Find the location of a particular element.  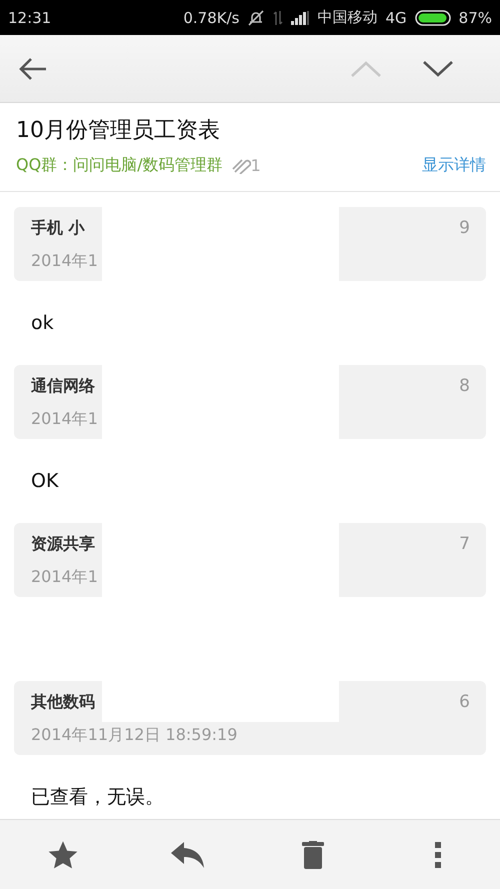

message-header: 手机 小 2014年1 9 is located at coordinates (250, 244).